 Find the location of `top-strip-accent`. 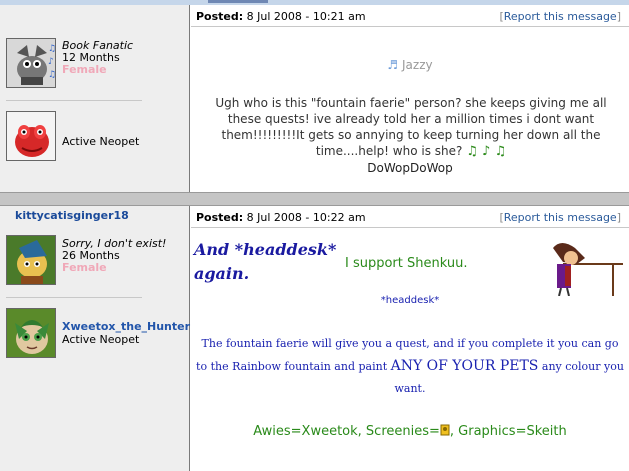

top-strip-accent is located at coordinates (238, 1).